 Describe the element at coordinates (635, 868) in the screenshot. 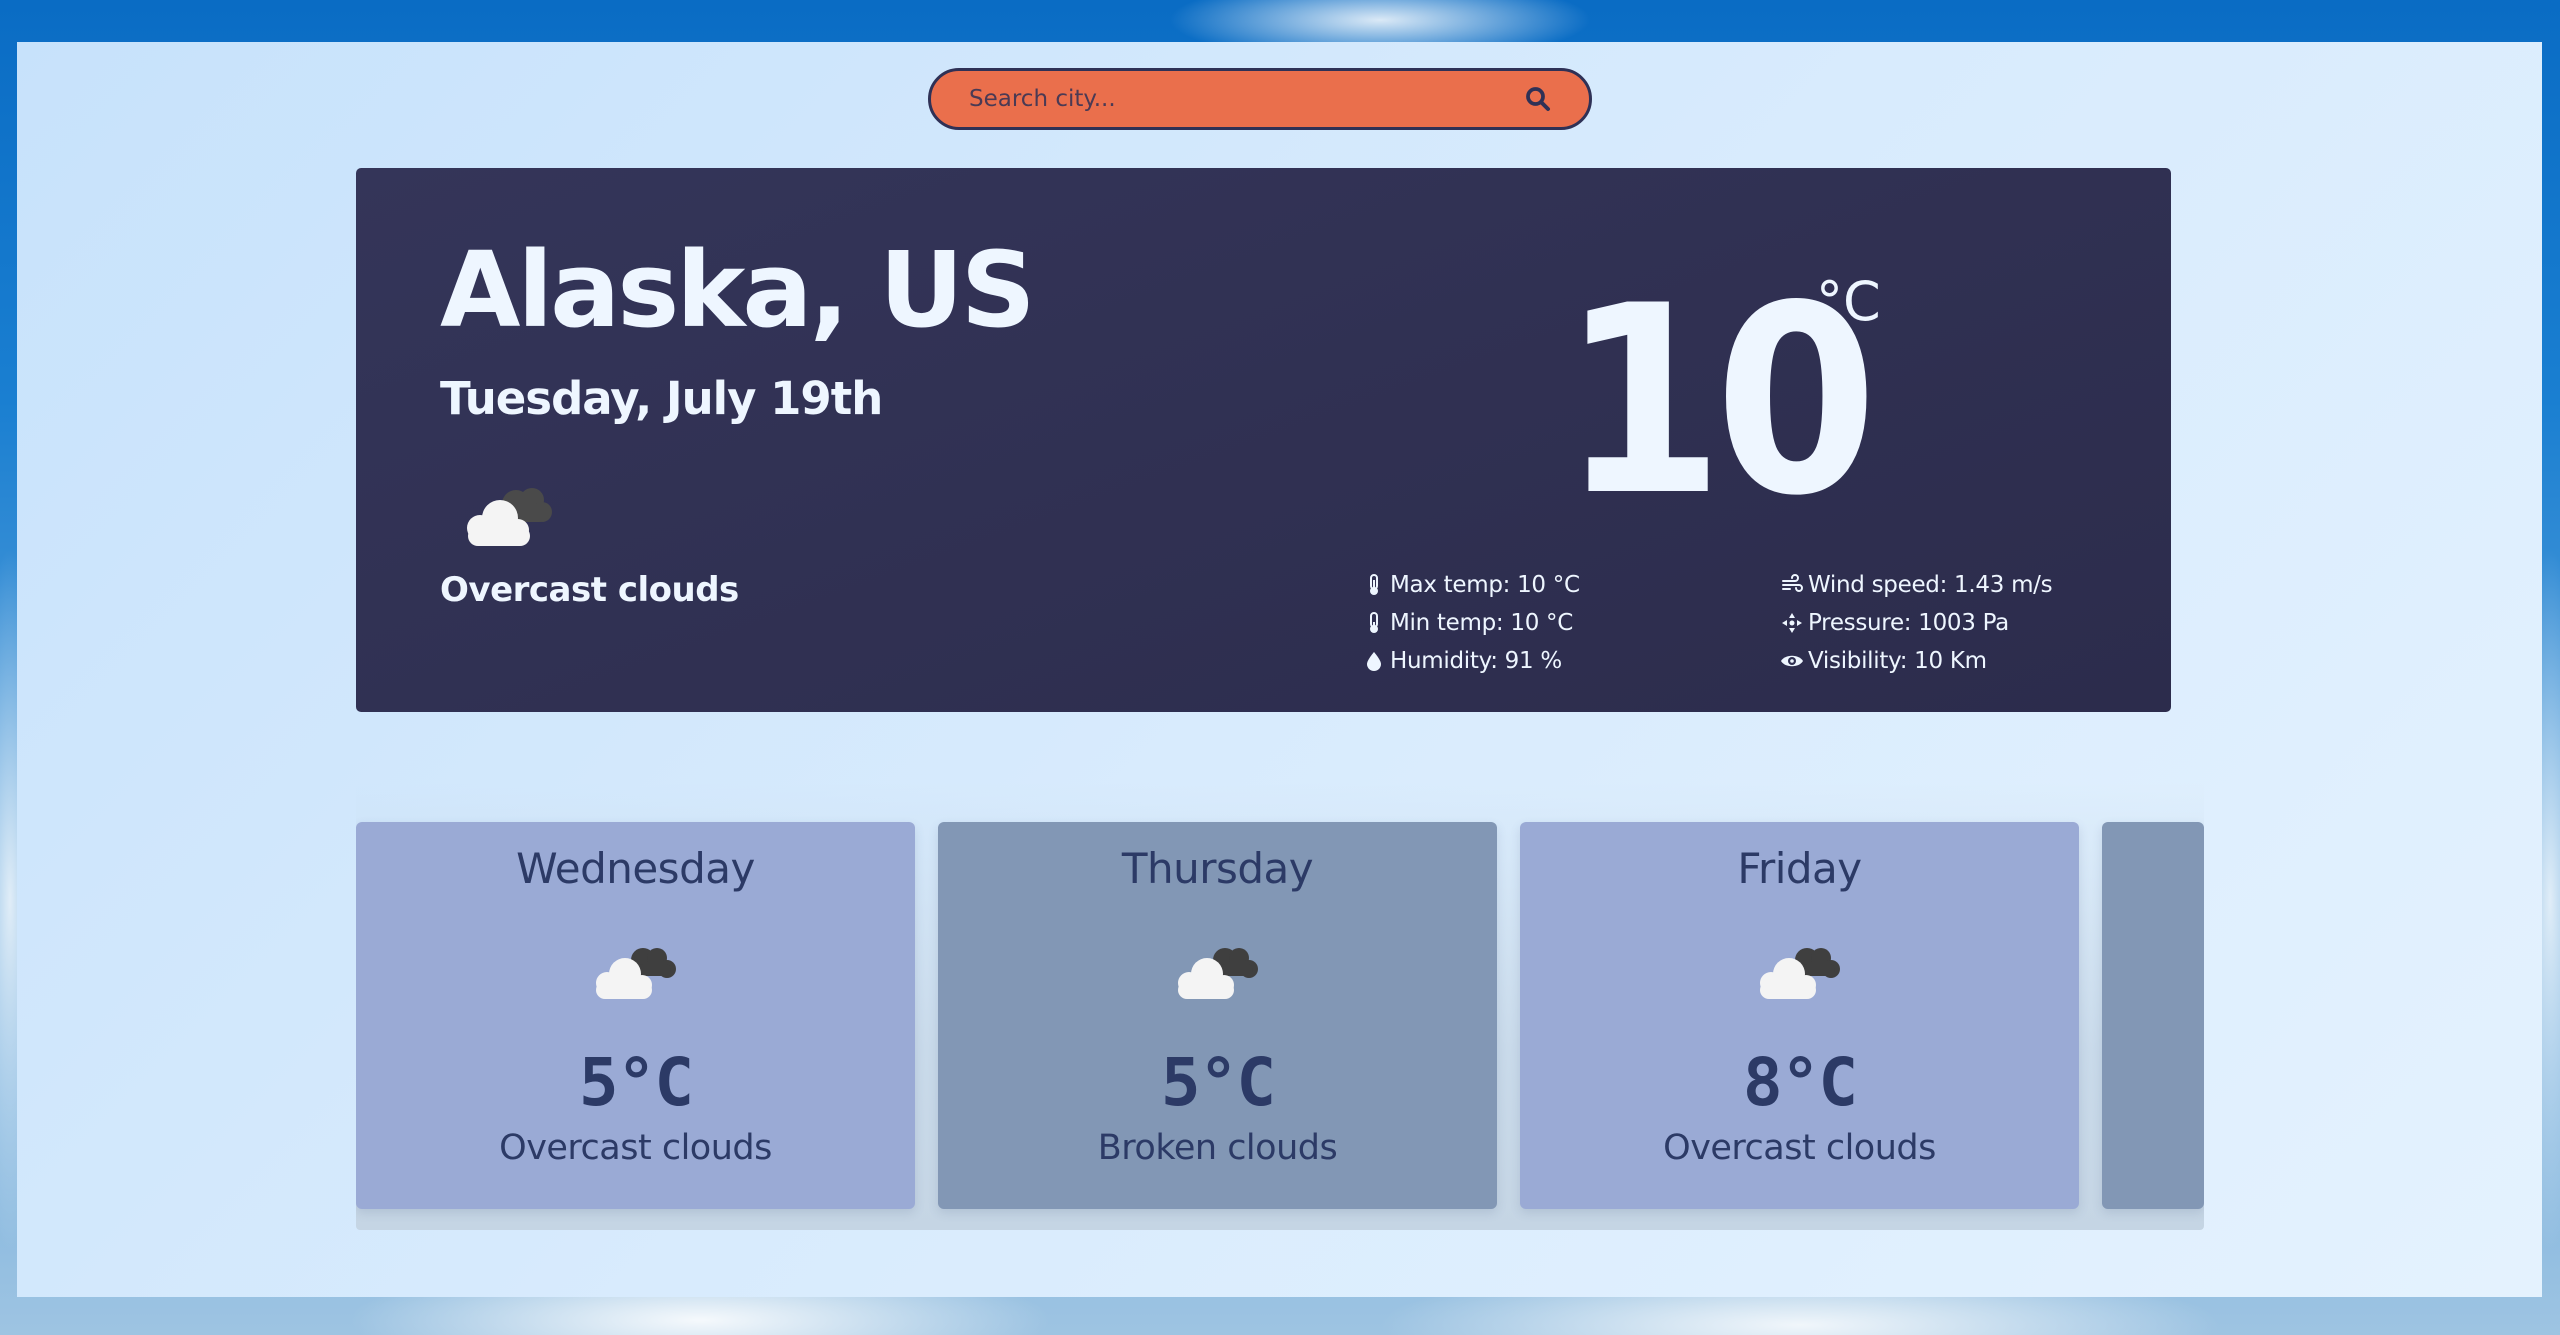

I see `forecast-day-name: Wednesday` at that location.